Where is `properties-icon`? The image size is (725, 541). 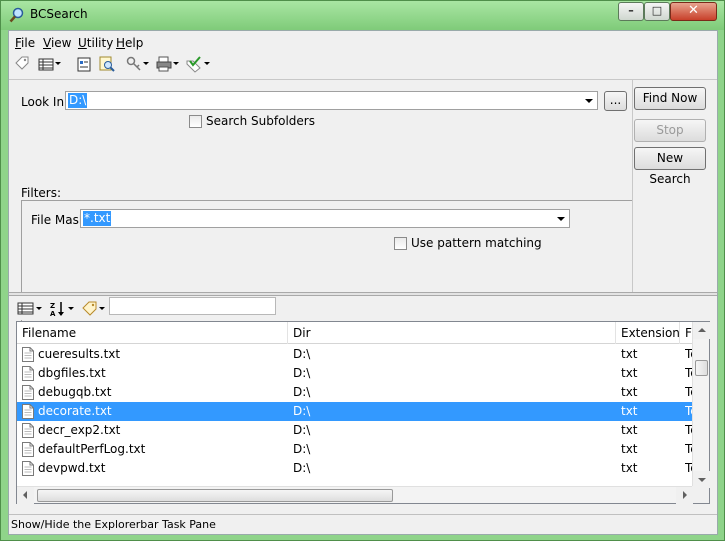
properties-icon is located at coordinates (84, 64).